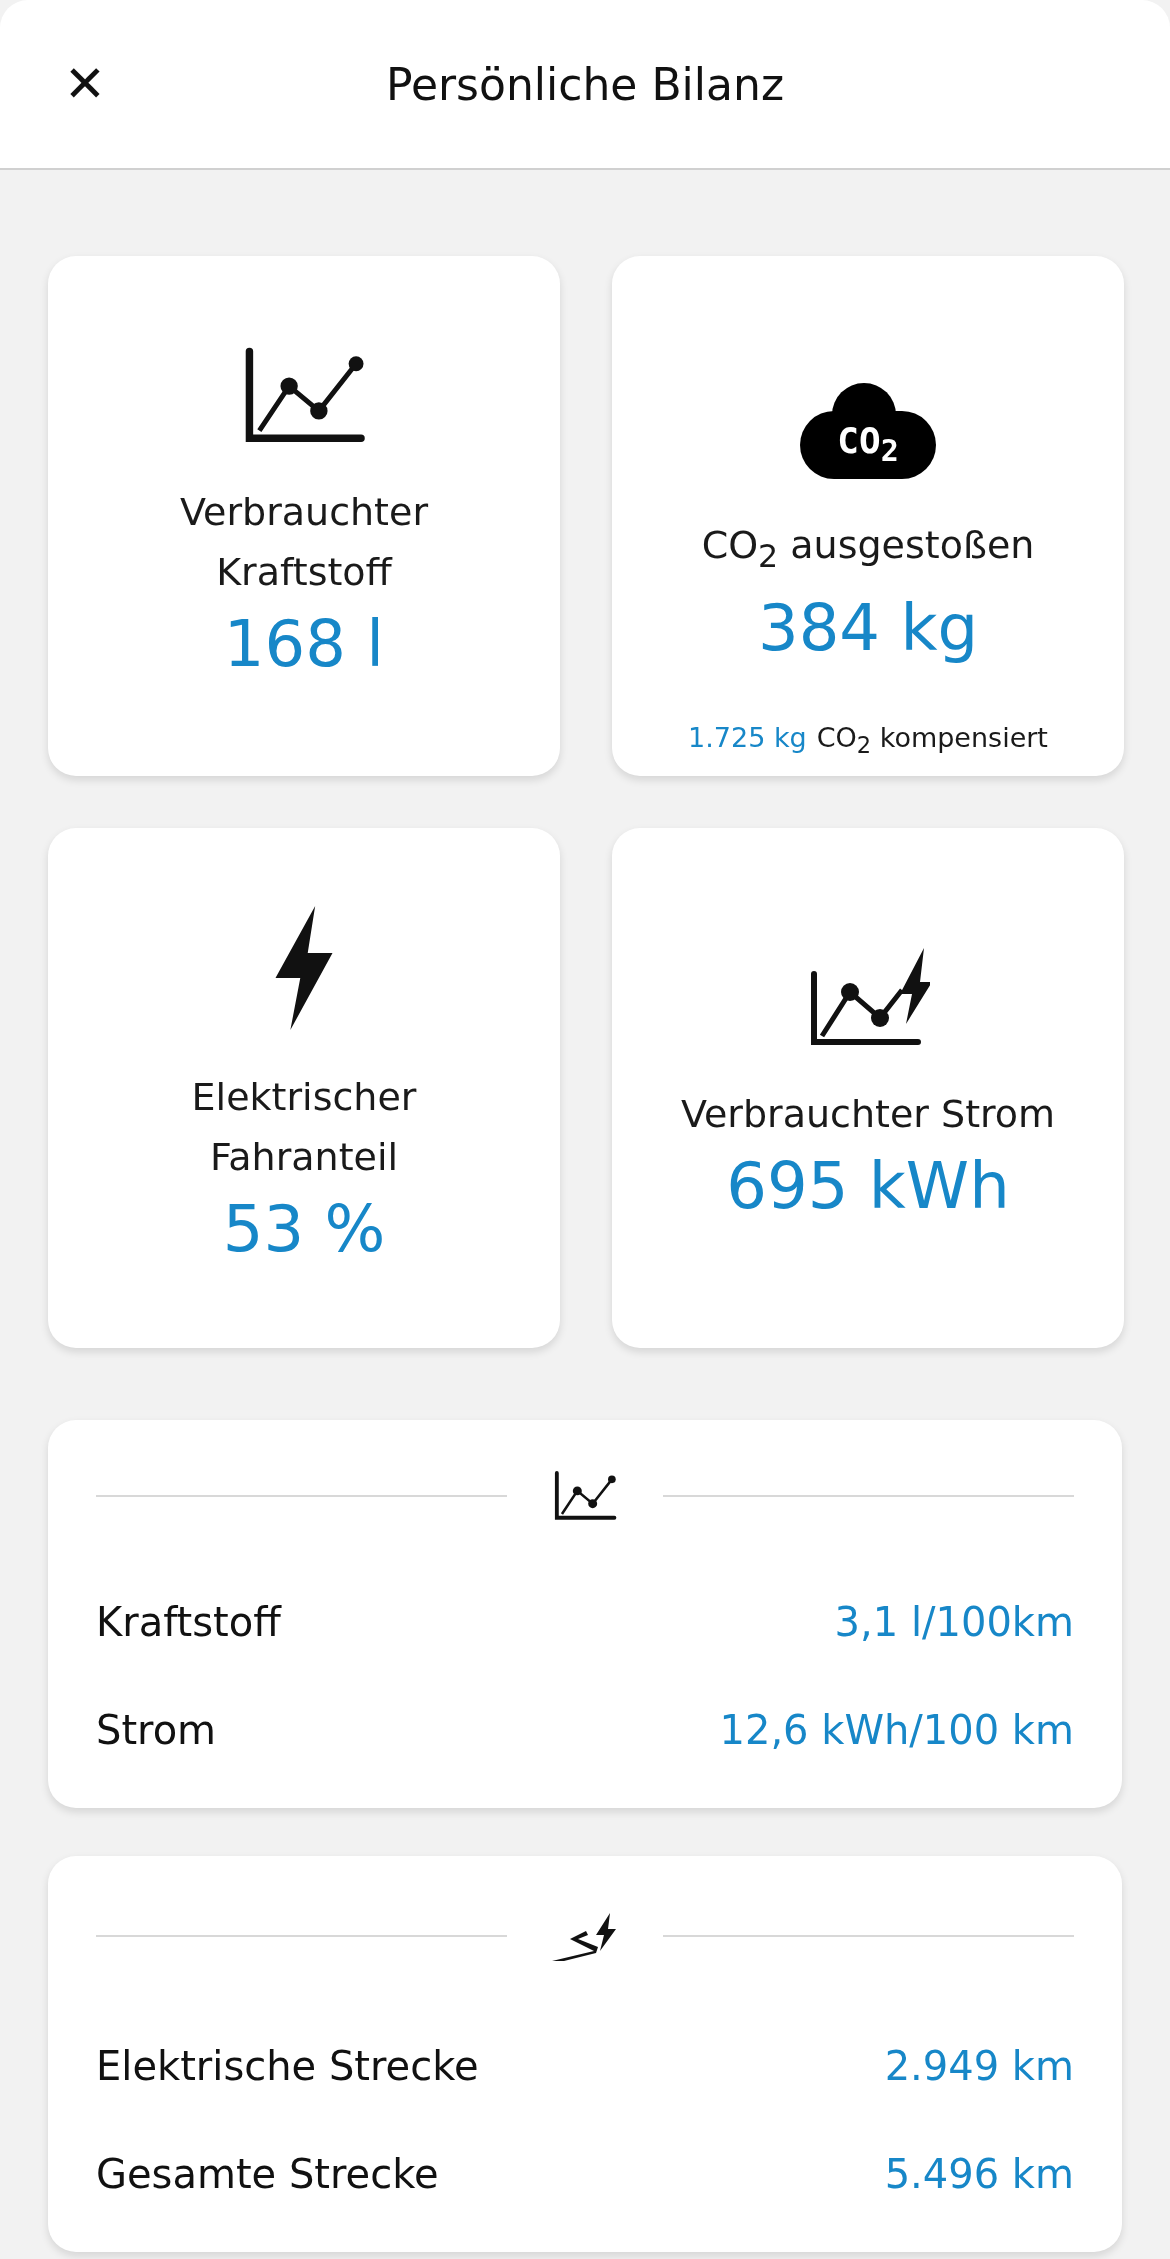  I want to click on row-value: 12,6 kWh/100 km, so click(896, 1730).